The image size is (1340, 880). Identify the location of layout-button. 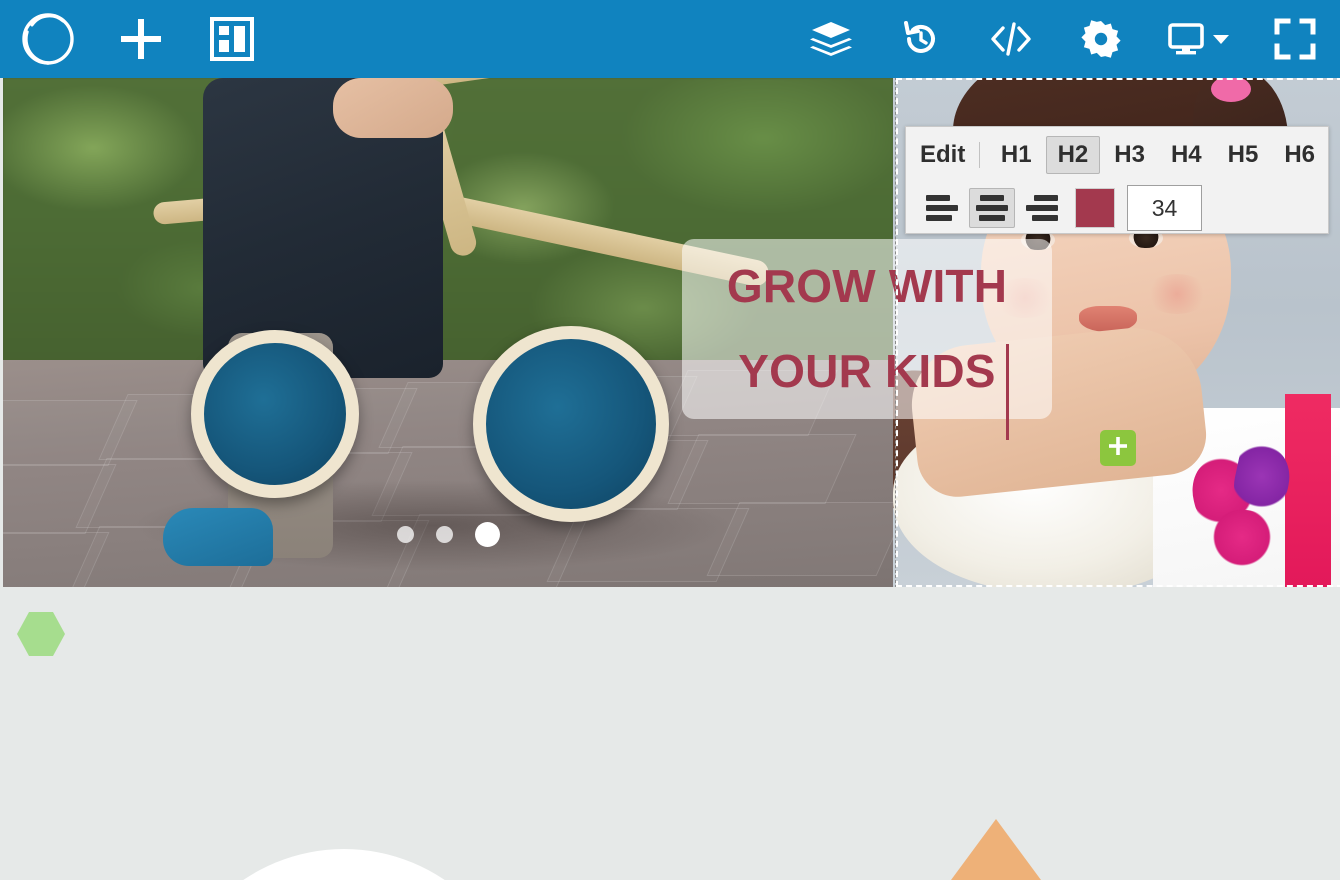
(232, 39).